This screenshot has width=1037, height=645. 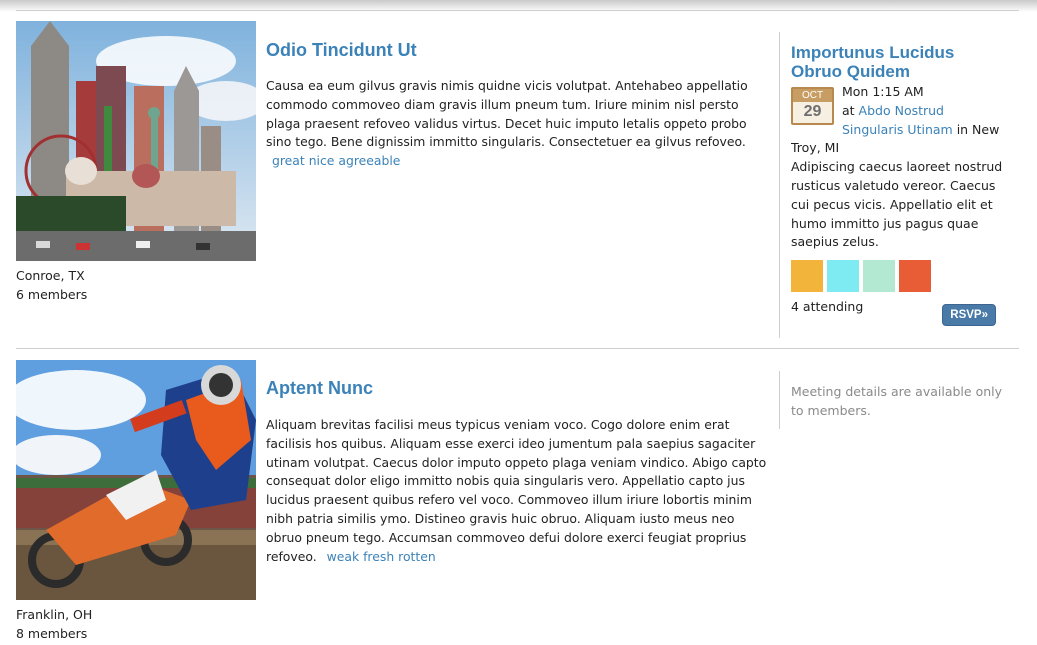 I want to click on event-at: at, so click(x=848, y=110).